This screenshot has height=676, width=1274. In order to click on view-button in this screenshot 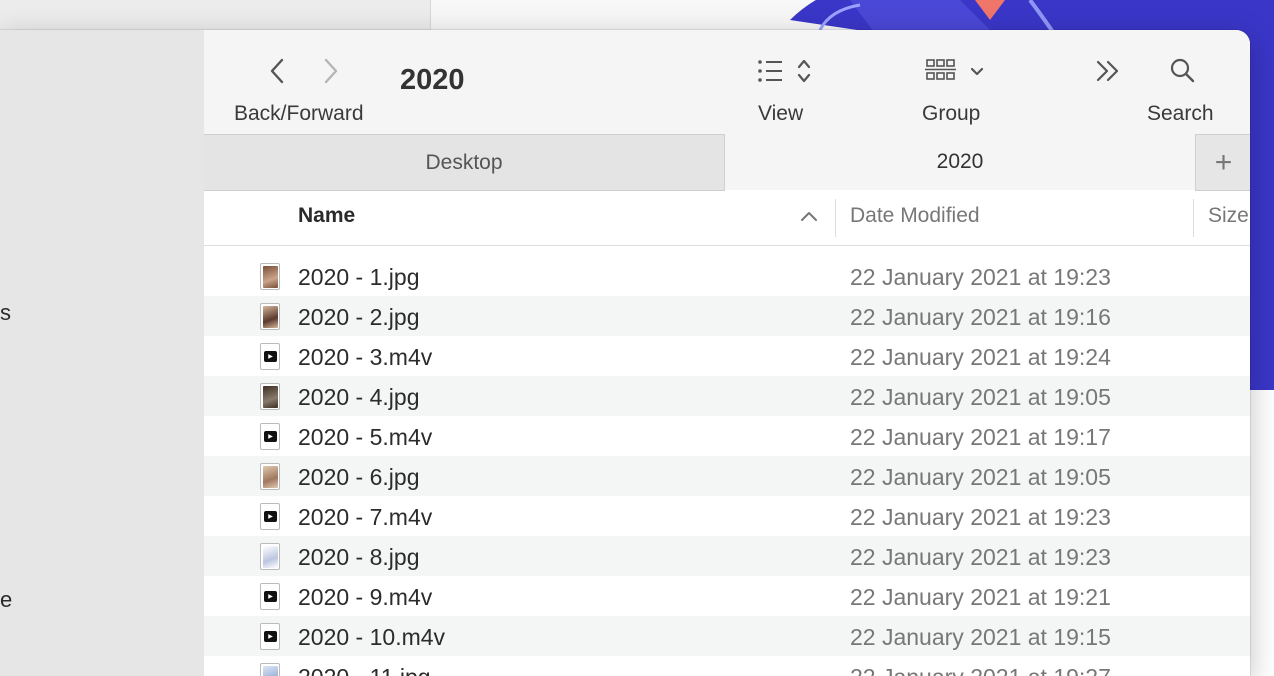, I will do `click(787, 73)`.